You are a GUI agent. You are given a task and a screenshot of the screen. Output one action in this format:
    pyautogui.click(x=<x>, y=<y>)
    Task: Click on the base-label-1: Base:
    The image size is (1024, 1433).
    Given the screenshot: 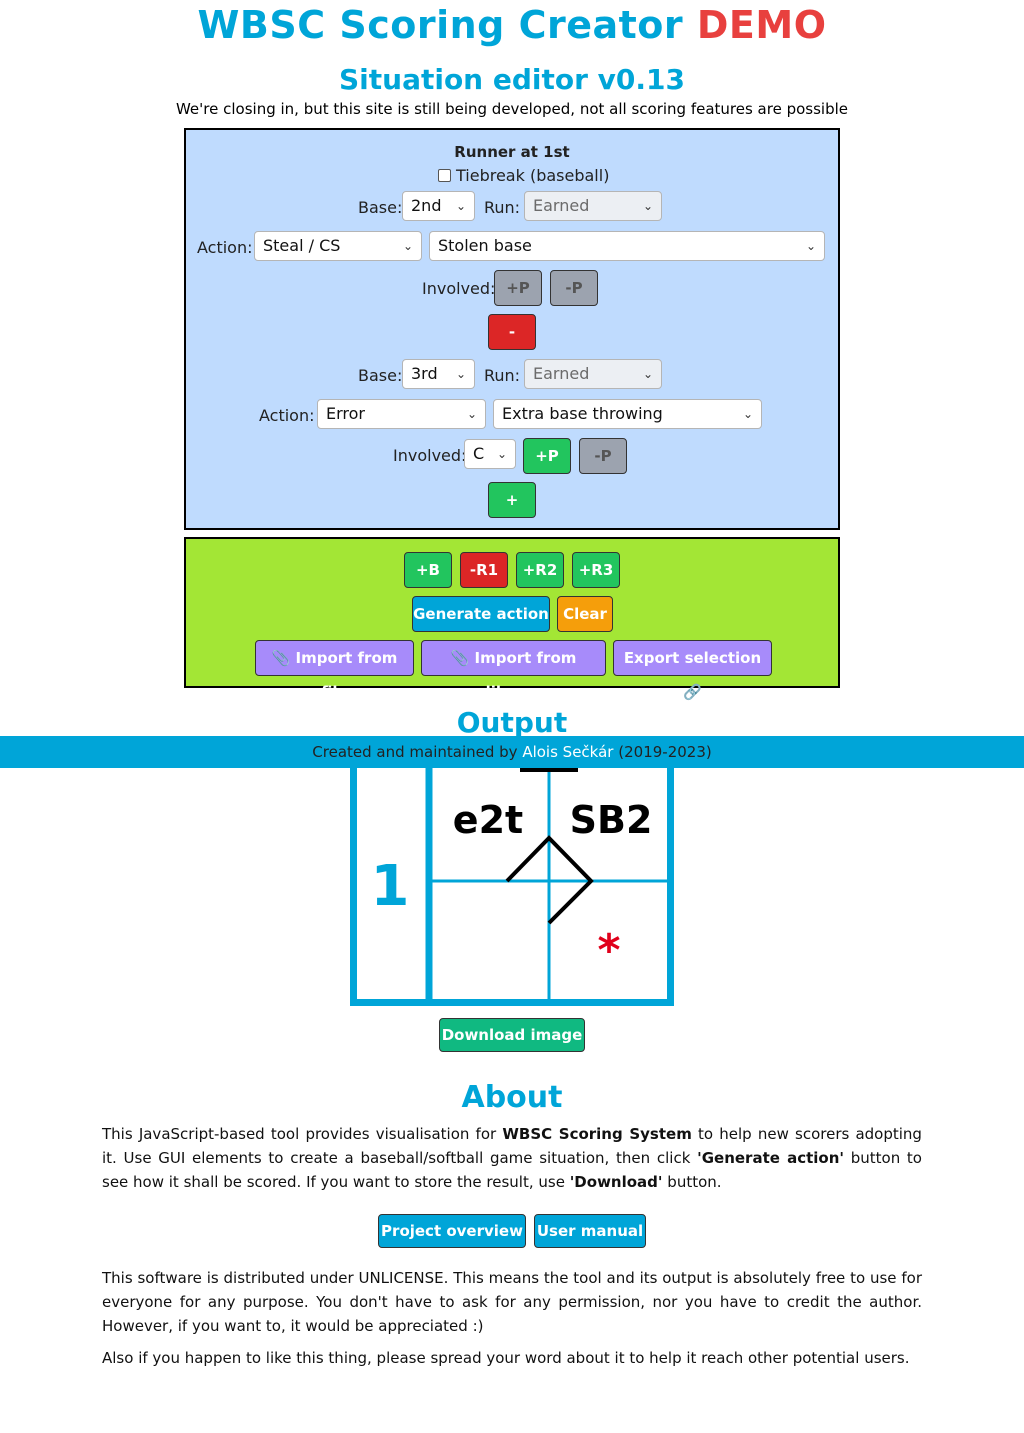 What is the action you would take?
    pyautogui.click(x=380, y=207)
    